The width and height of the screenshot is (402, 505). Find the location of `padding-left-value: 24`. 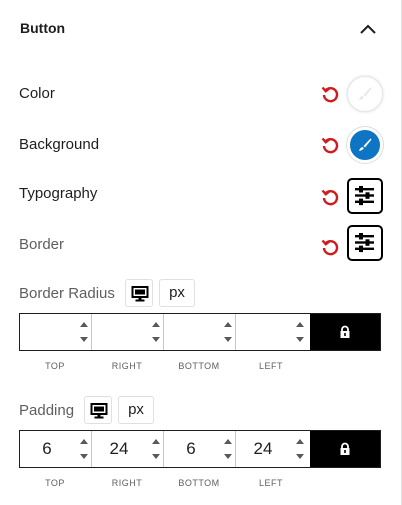

padding-left-value: 24 is located at coordinates (263, 449).